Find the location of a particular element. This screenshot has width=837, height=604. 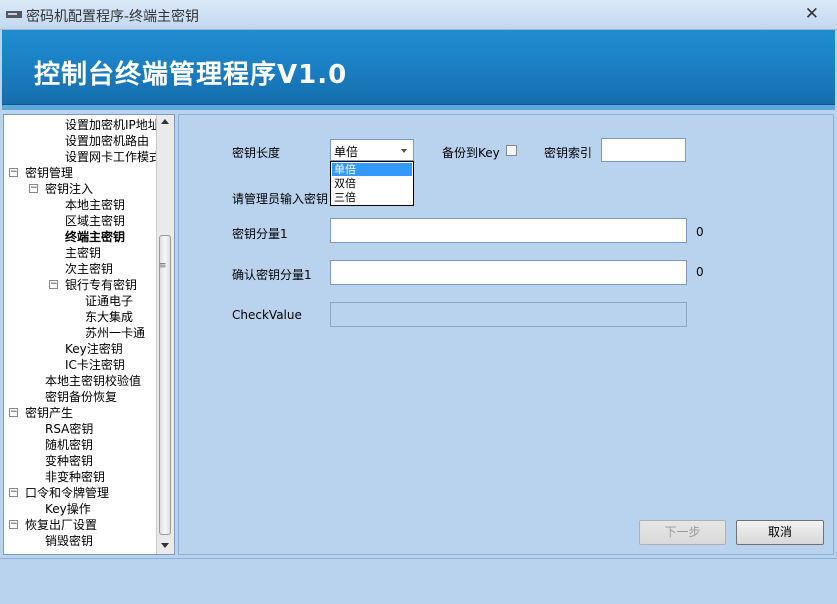

tree-item: 设置加密机路由 is located at coordinates (107, 141).